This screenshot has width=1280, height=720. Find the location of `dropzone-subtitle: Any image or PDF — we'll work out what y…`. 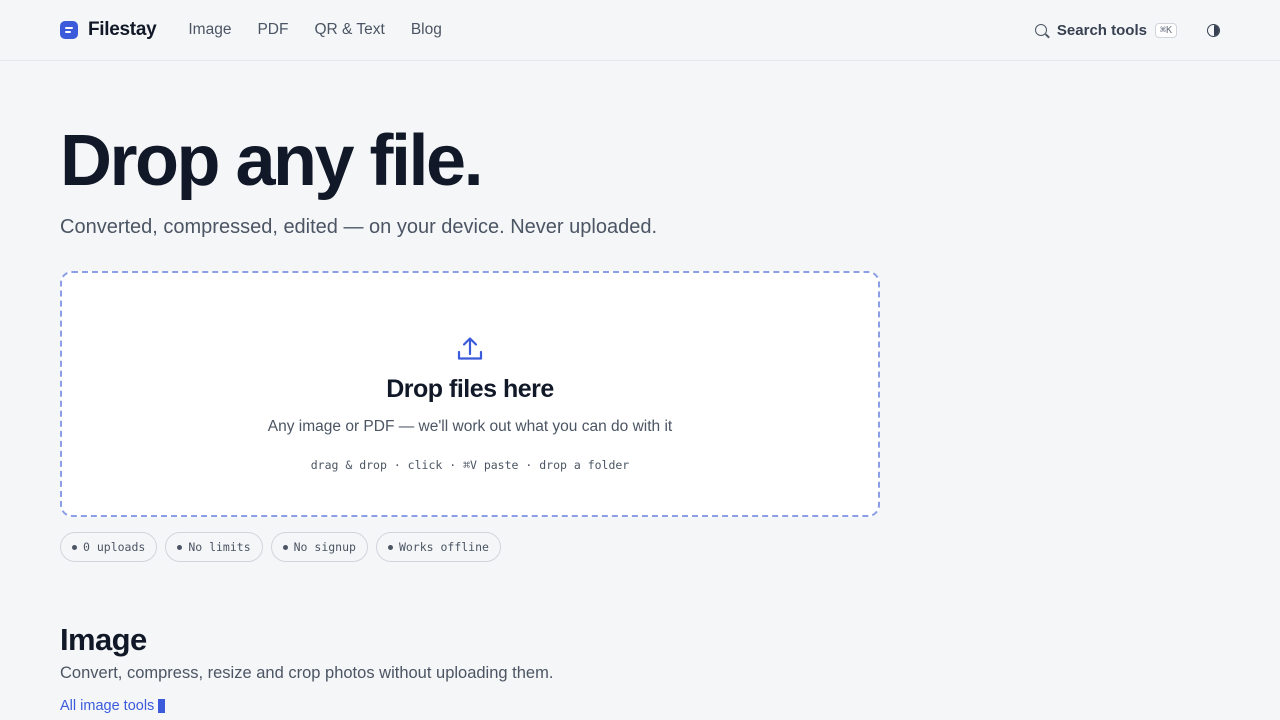

dropzone-subtitle: Any image or PDF — we'll work out what y… is located at coordinates (470, 426).